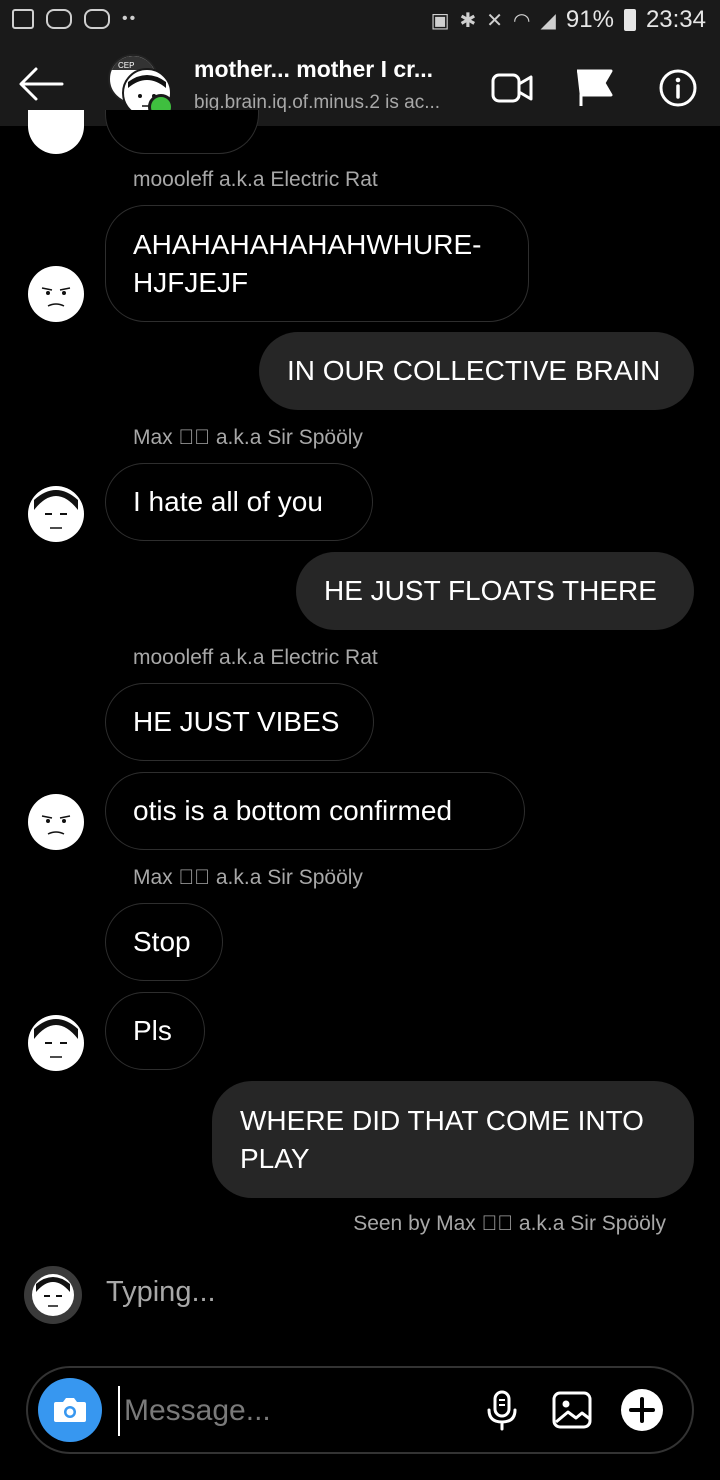  I want to click on image-icon, so click(572, 1410).